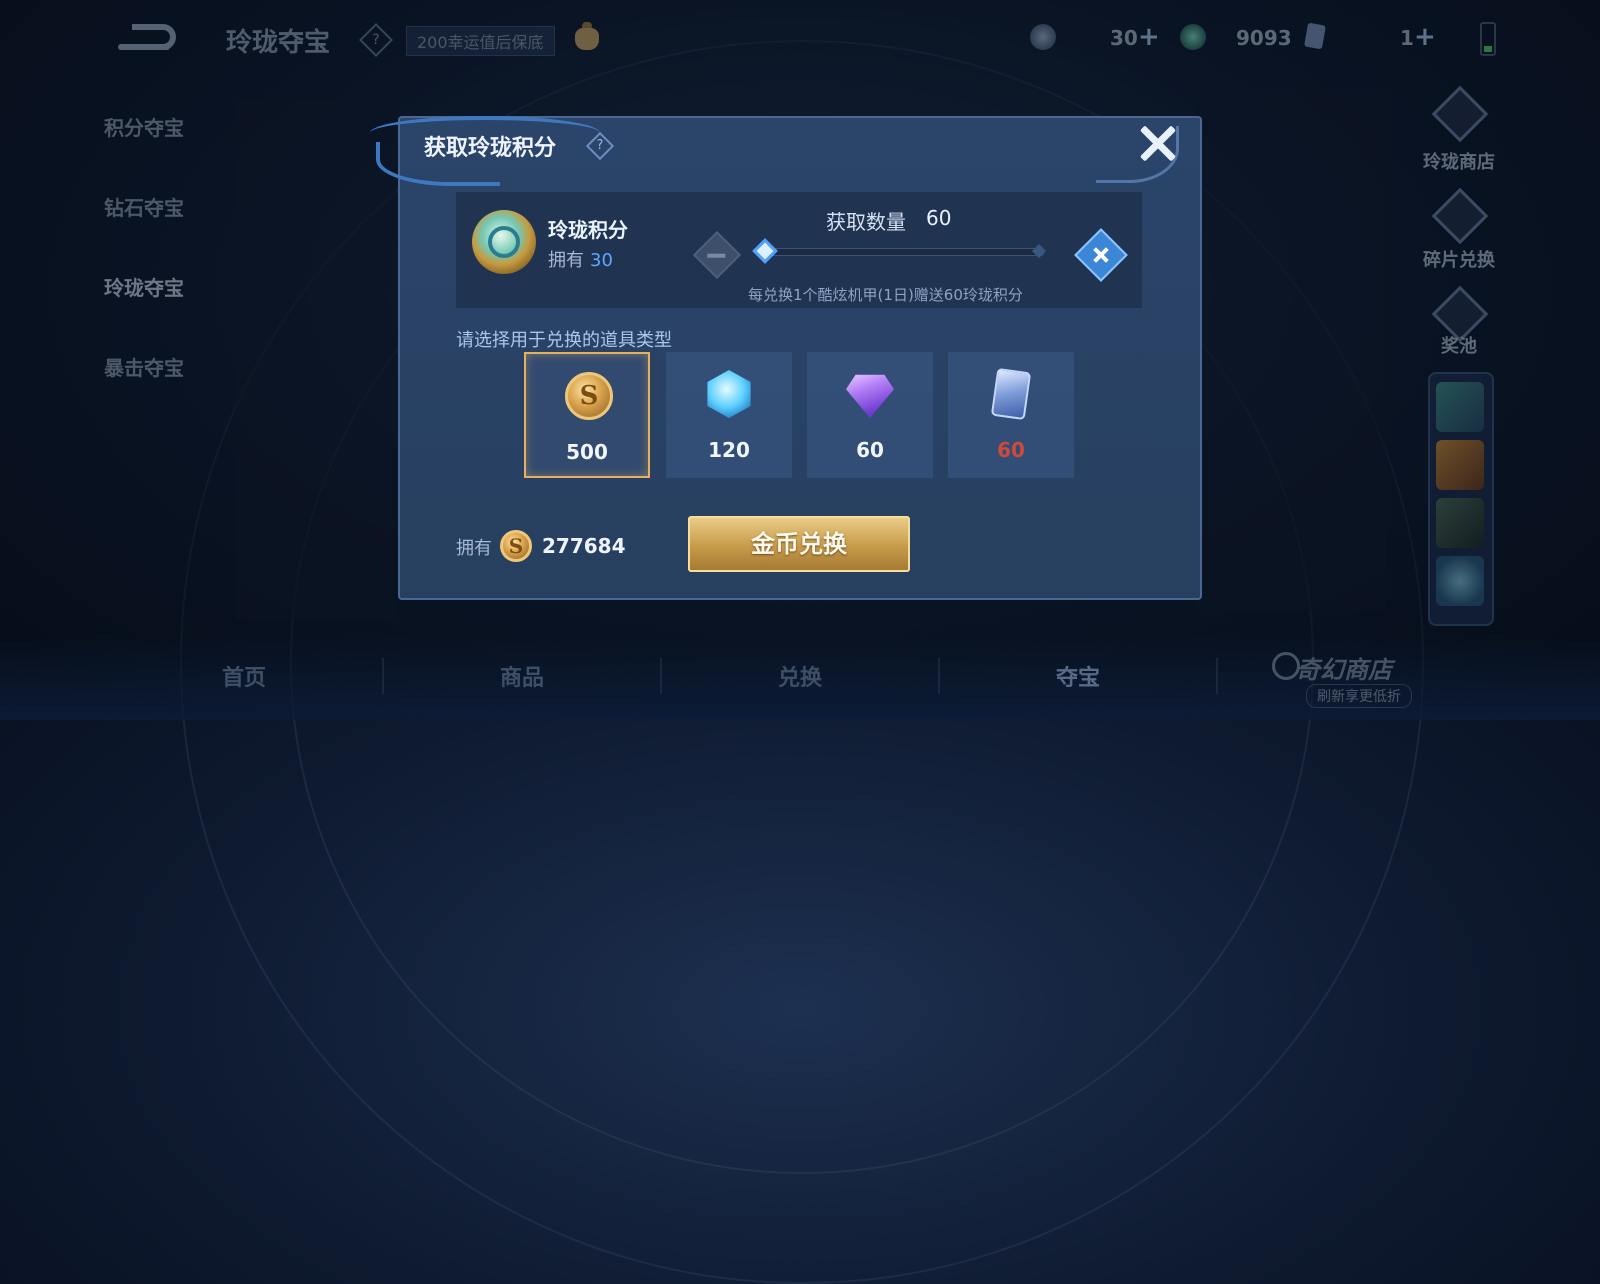 This screenshot has width=1600, height=1284. What do you see at coordinates (729, 450) in the screenshot?
I see `item-cost: 120` at bounding box center [729, 450].